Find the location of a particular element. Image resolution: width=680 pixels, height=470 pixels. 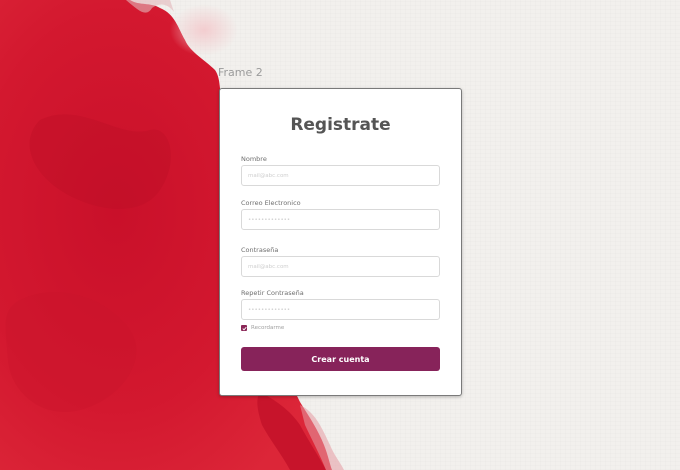

repeat-password-field is located at coordinates (340, 309).